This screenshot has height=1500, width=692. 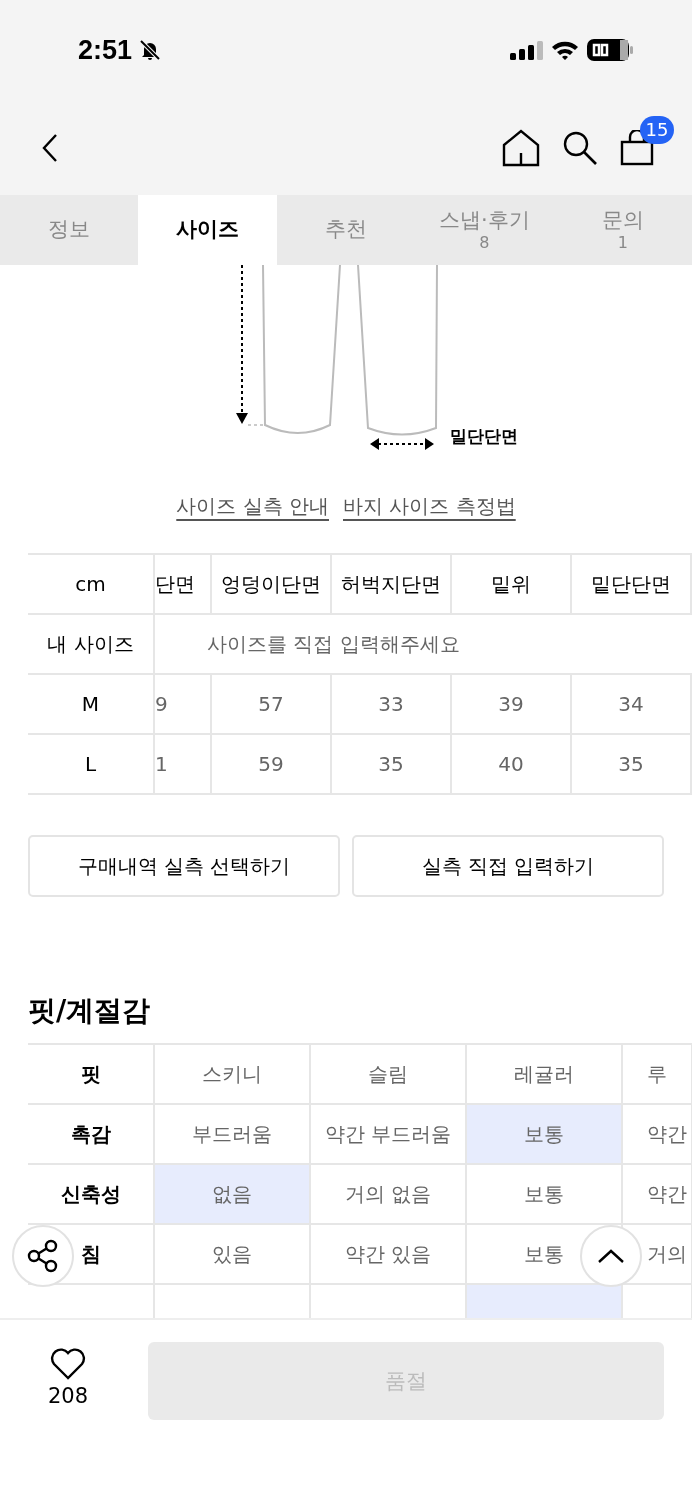 I want to click on size-label-cell: M, so click(x=91, y=704).